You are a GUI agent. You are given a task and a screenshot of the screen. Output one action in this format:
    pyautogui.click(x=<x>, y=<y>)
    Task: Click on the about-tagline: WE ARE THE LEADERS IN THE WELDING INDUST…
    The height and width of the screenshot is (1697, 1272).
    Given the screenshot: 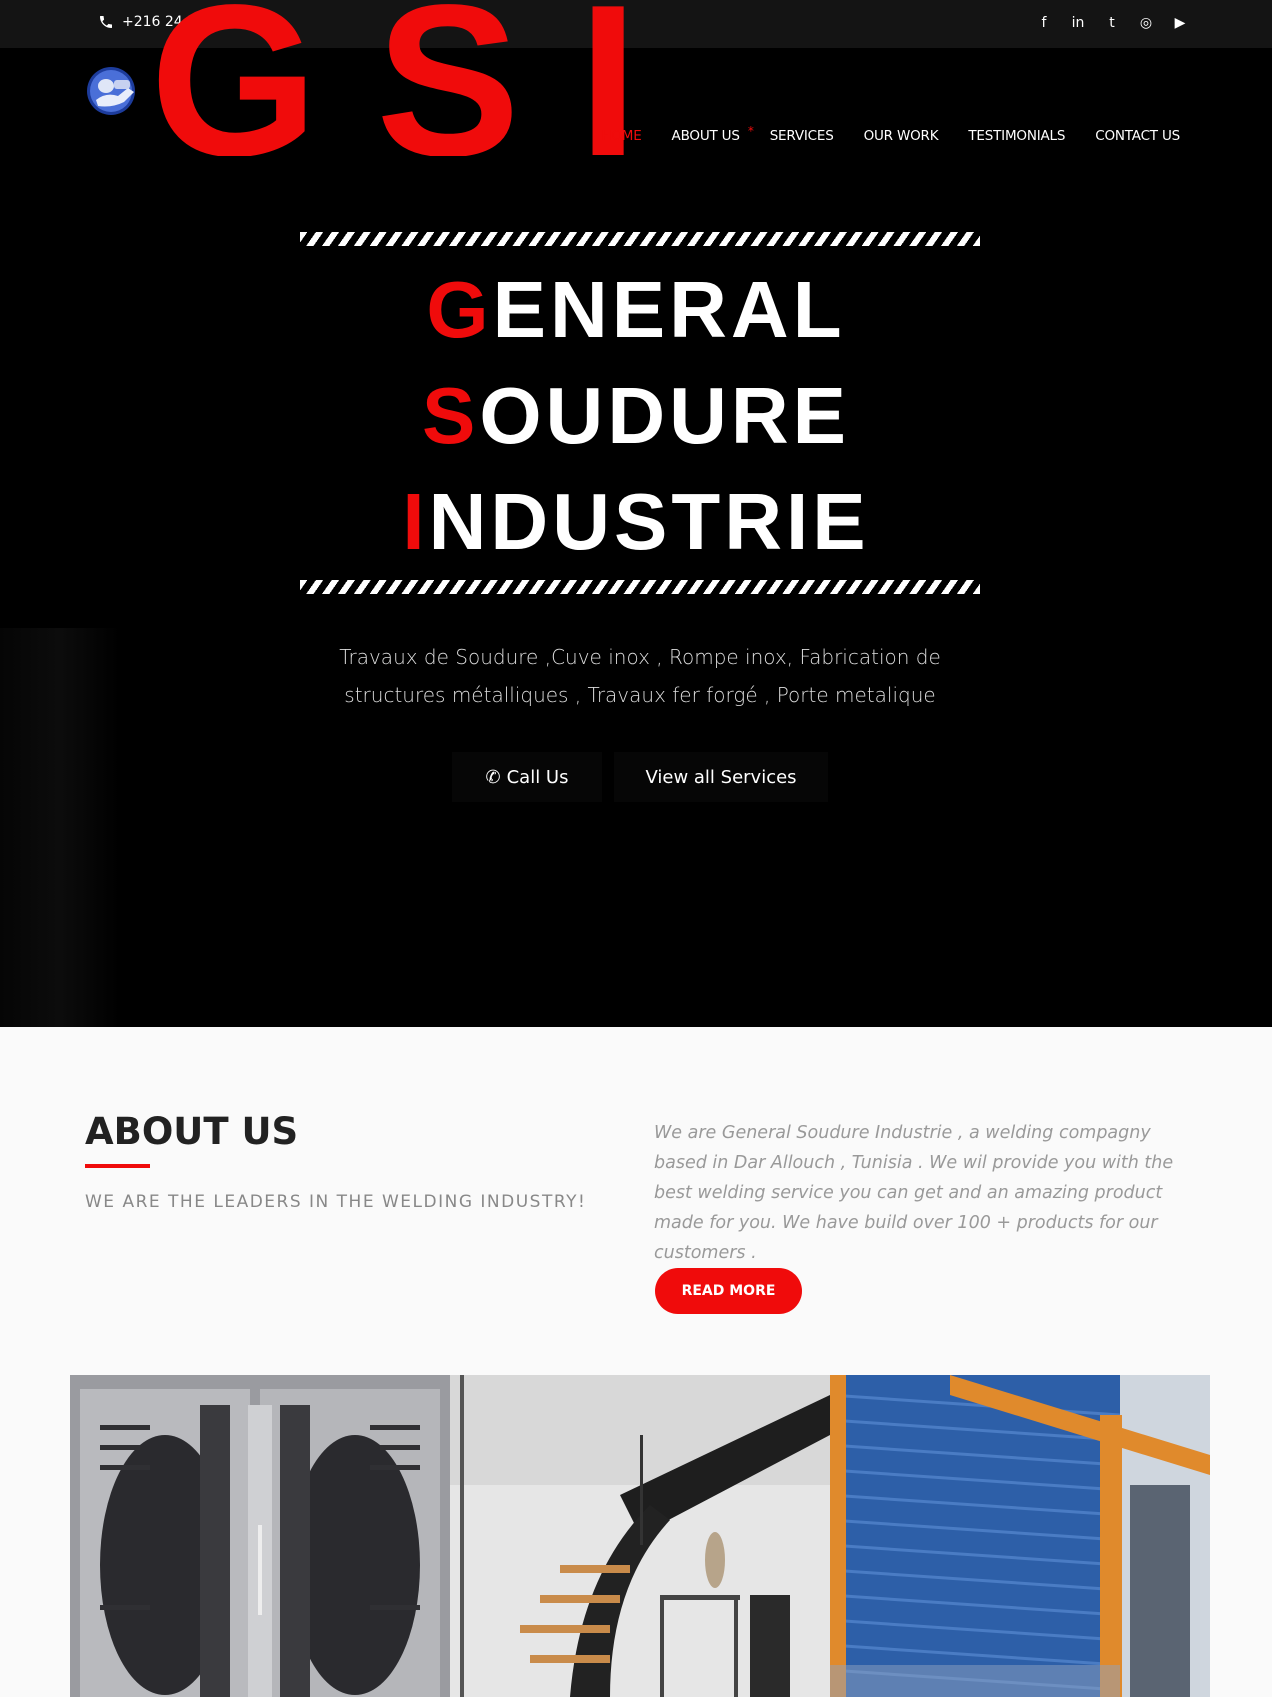 What is the action you would take?
    pyautogui.click(x=336, y=1202)
    